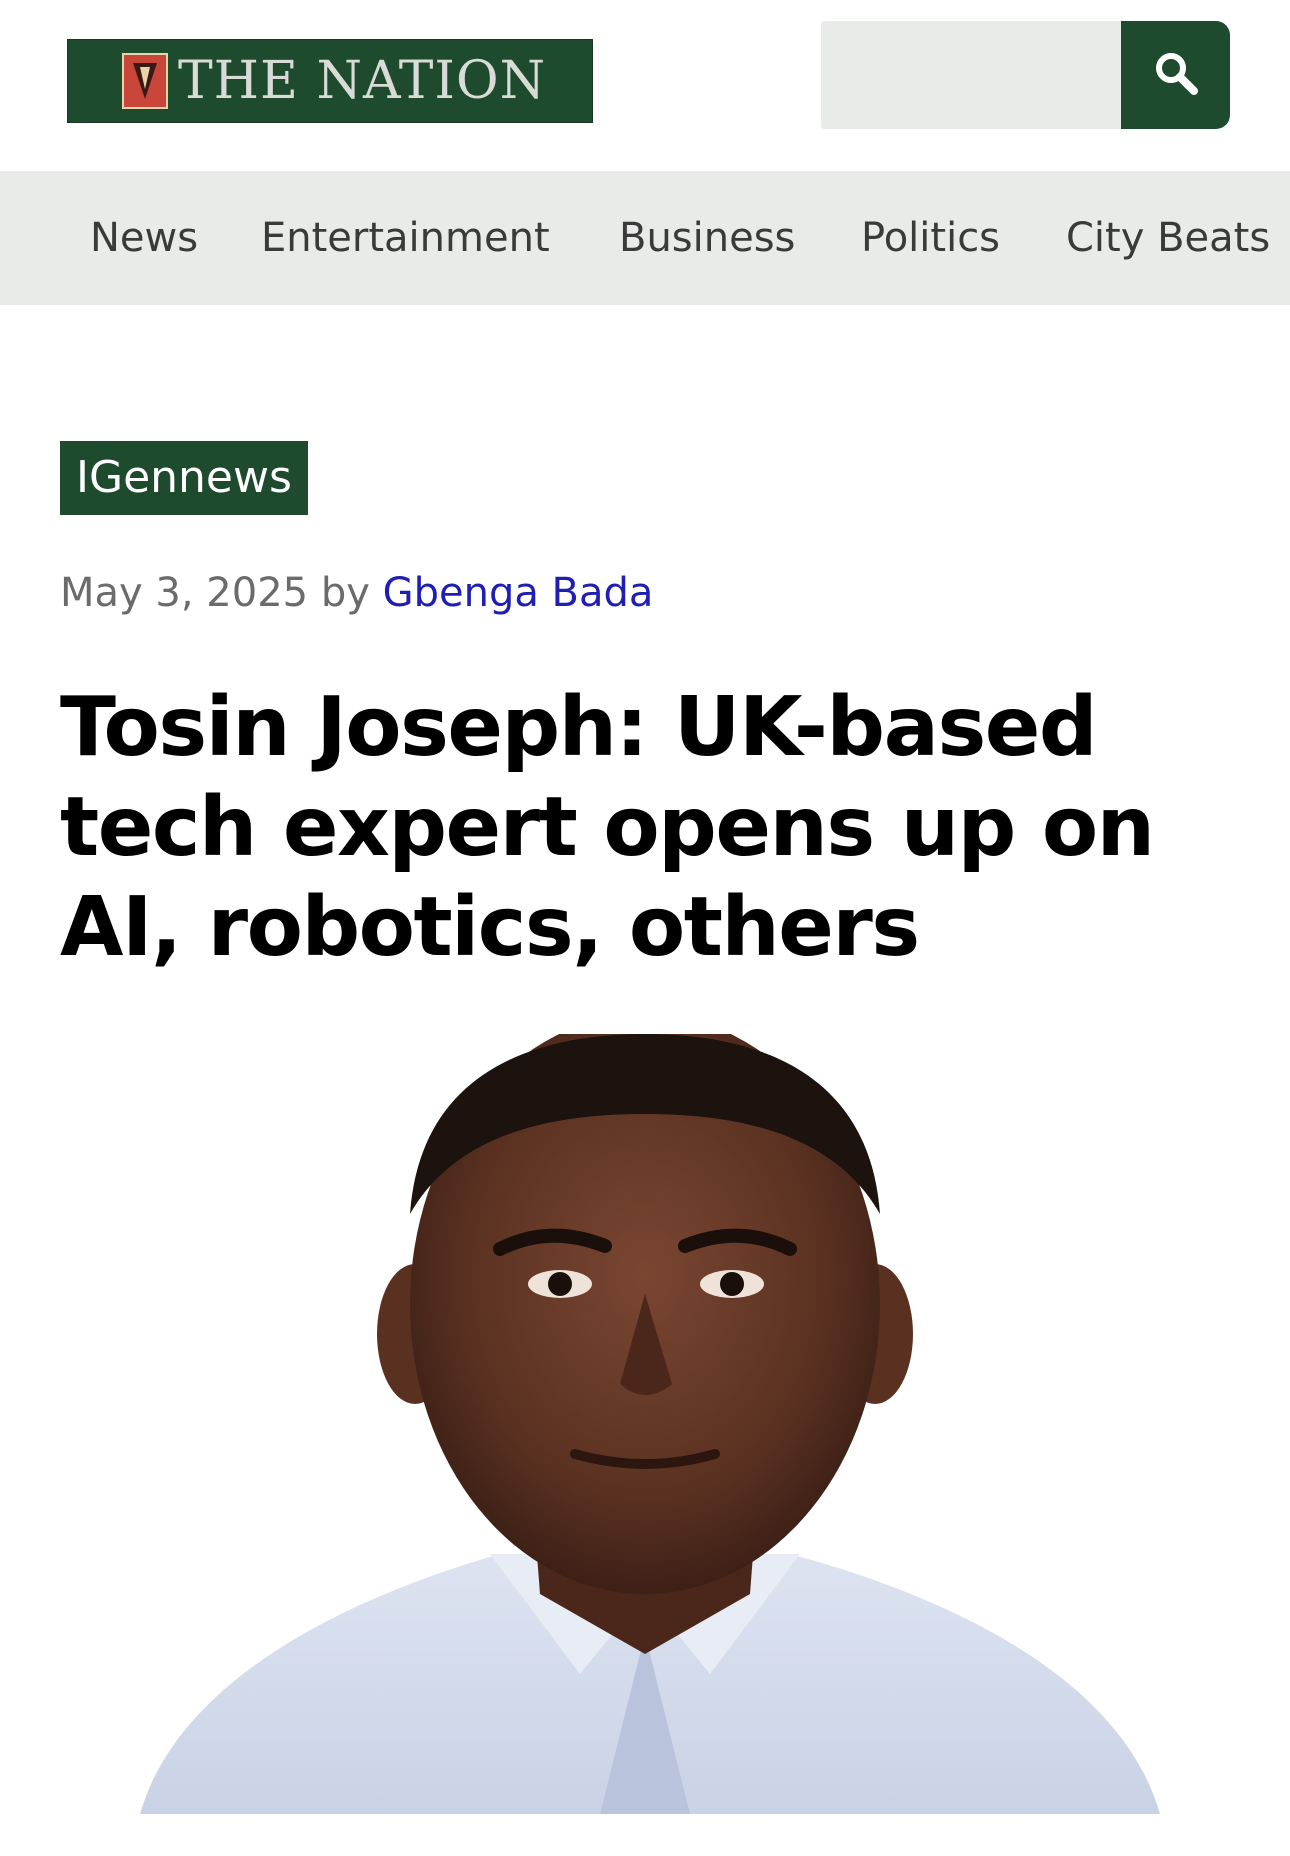 This screenshot has height=1856, width=1290. What do you see at coordinates (1168, 238) in the screenshot?
I see `nav-item-city-beats: City Beats` at bounding box center [1168, 238].